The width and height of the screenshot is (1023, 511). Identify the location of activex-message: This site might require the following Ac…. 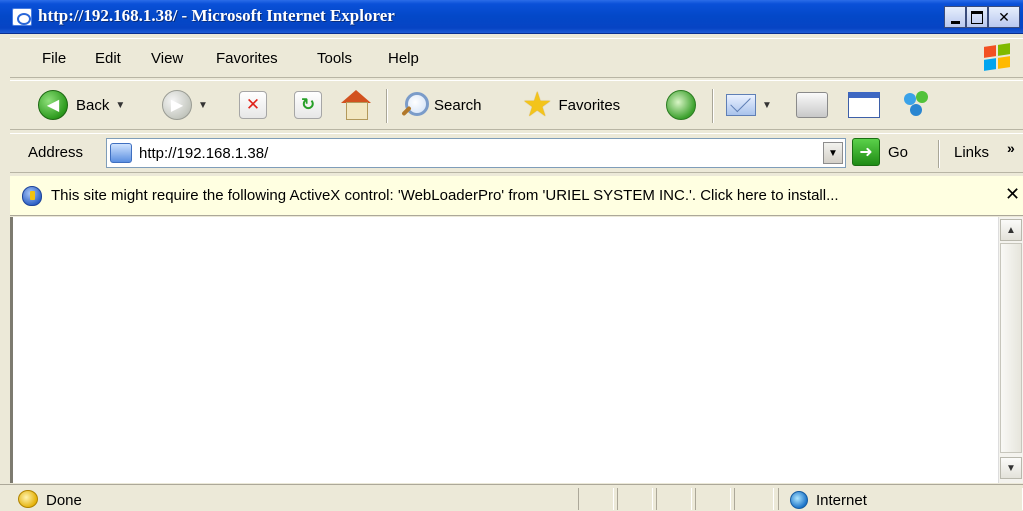
(445, 195).